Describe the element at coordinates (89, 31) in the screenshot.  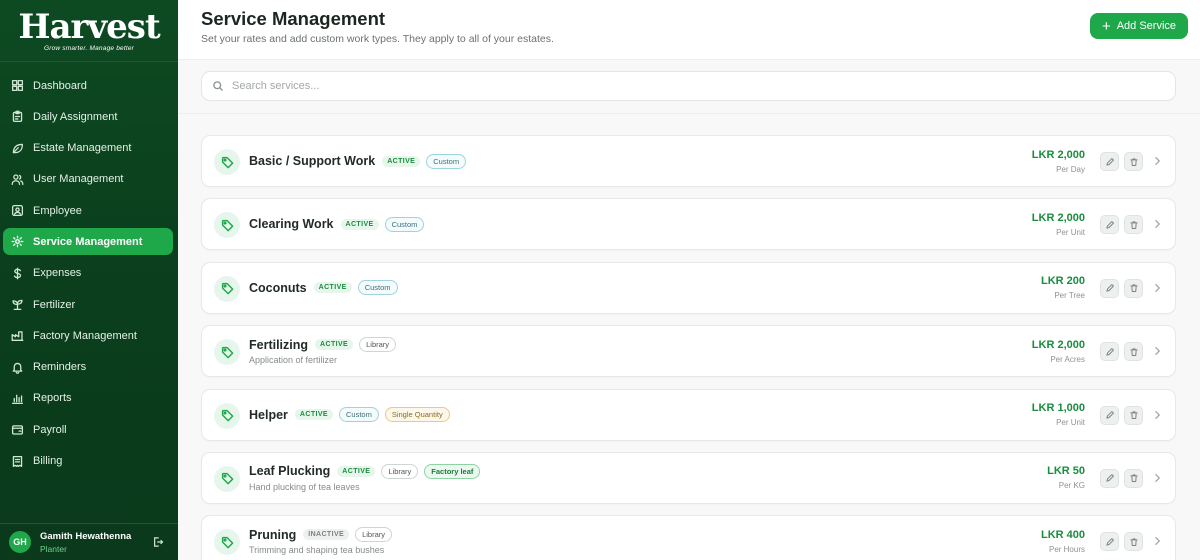
I see `brand-logo: Harvest Grow smarter. Manage better` at that location.